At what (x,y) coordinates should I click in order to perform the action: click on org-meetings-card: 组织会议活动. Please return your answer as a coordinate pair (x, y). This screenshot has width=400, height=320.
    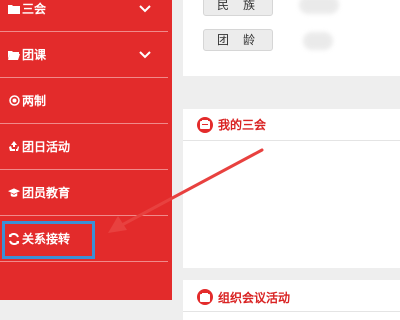
    Looking at the image, I should click on (291, 300).